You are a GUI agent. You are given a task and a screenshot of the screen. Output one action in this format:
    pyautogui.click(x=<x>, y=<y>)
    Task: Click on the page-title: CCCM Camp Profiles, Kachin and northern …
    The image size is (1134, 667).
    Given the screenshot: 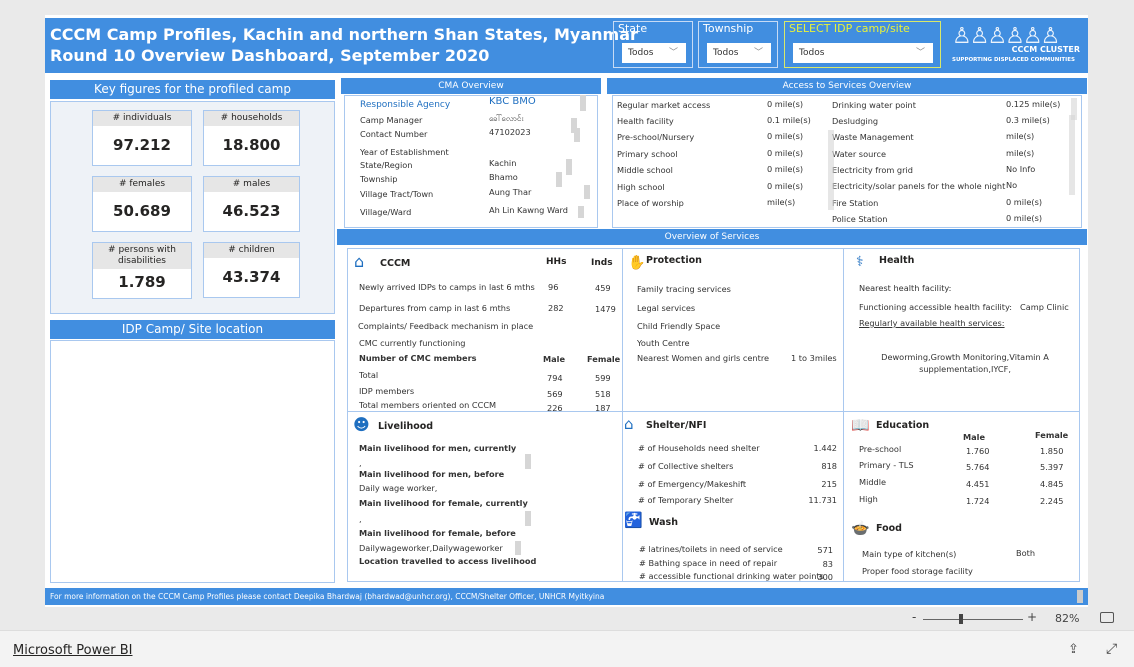 What is the action you would take?
    pyautogui.click(x=344, y=34)
    